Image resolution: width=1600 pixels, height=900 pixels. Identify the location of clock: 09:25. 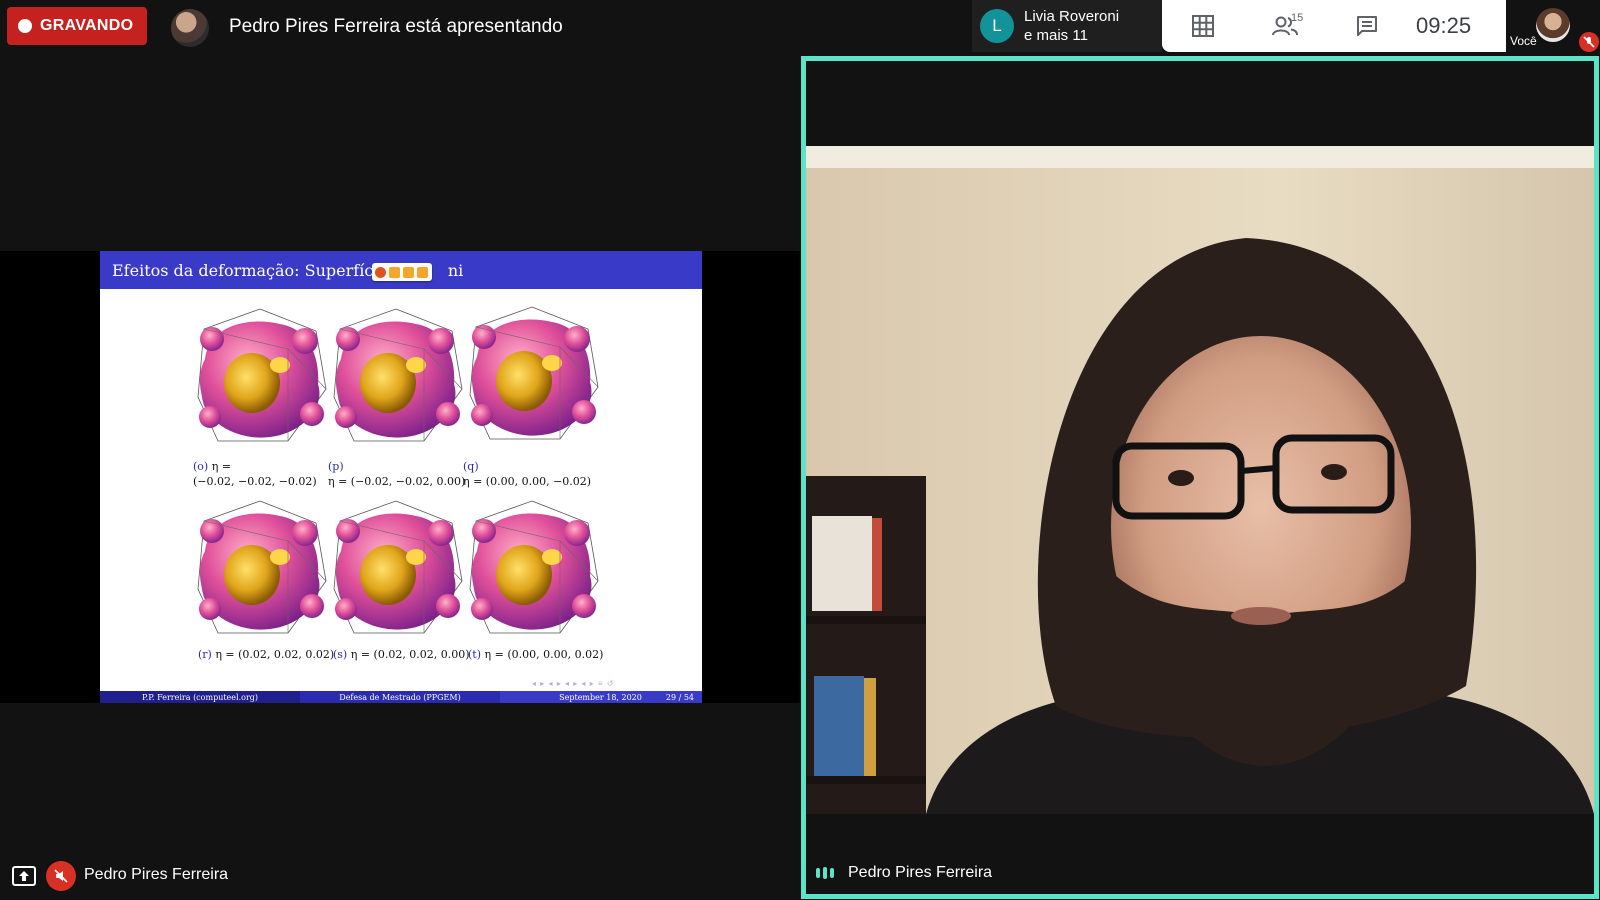
(1444, 25).